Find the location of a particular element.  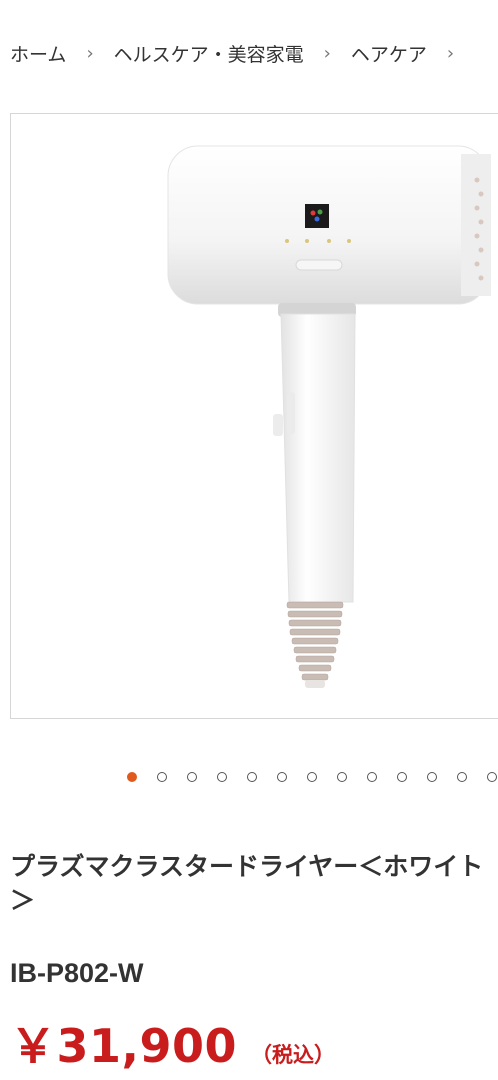

product-model-number: IB-P802-W is located at coordinates (77, 973).